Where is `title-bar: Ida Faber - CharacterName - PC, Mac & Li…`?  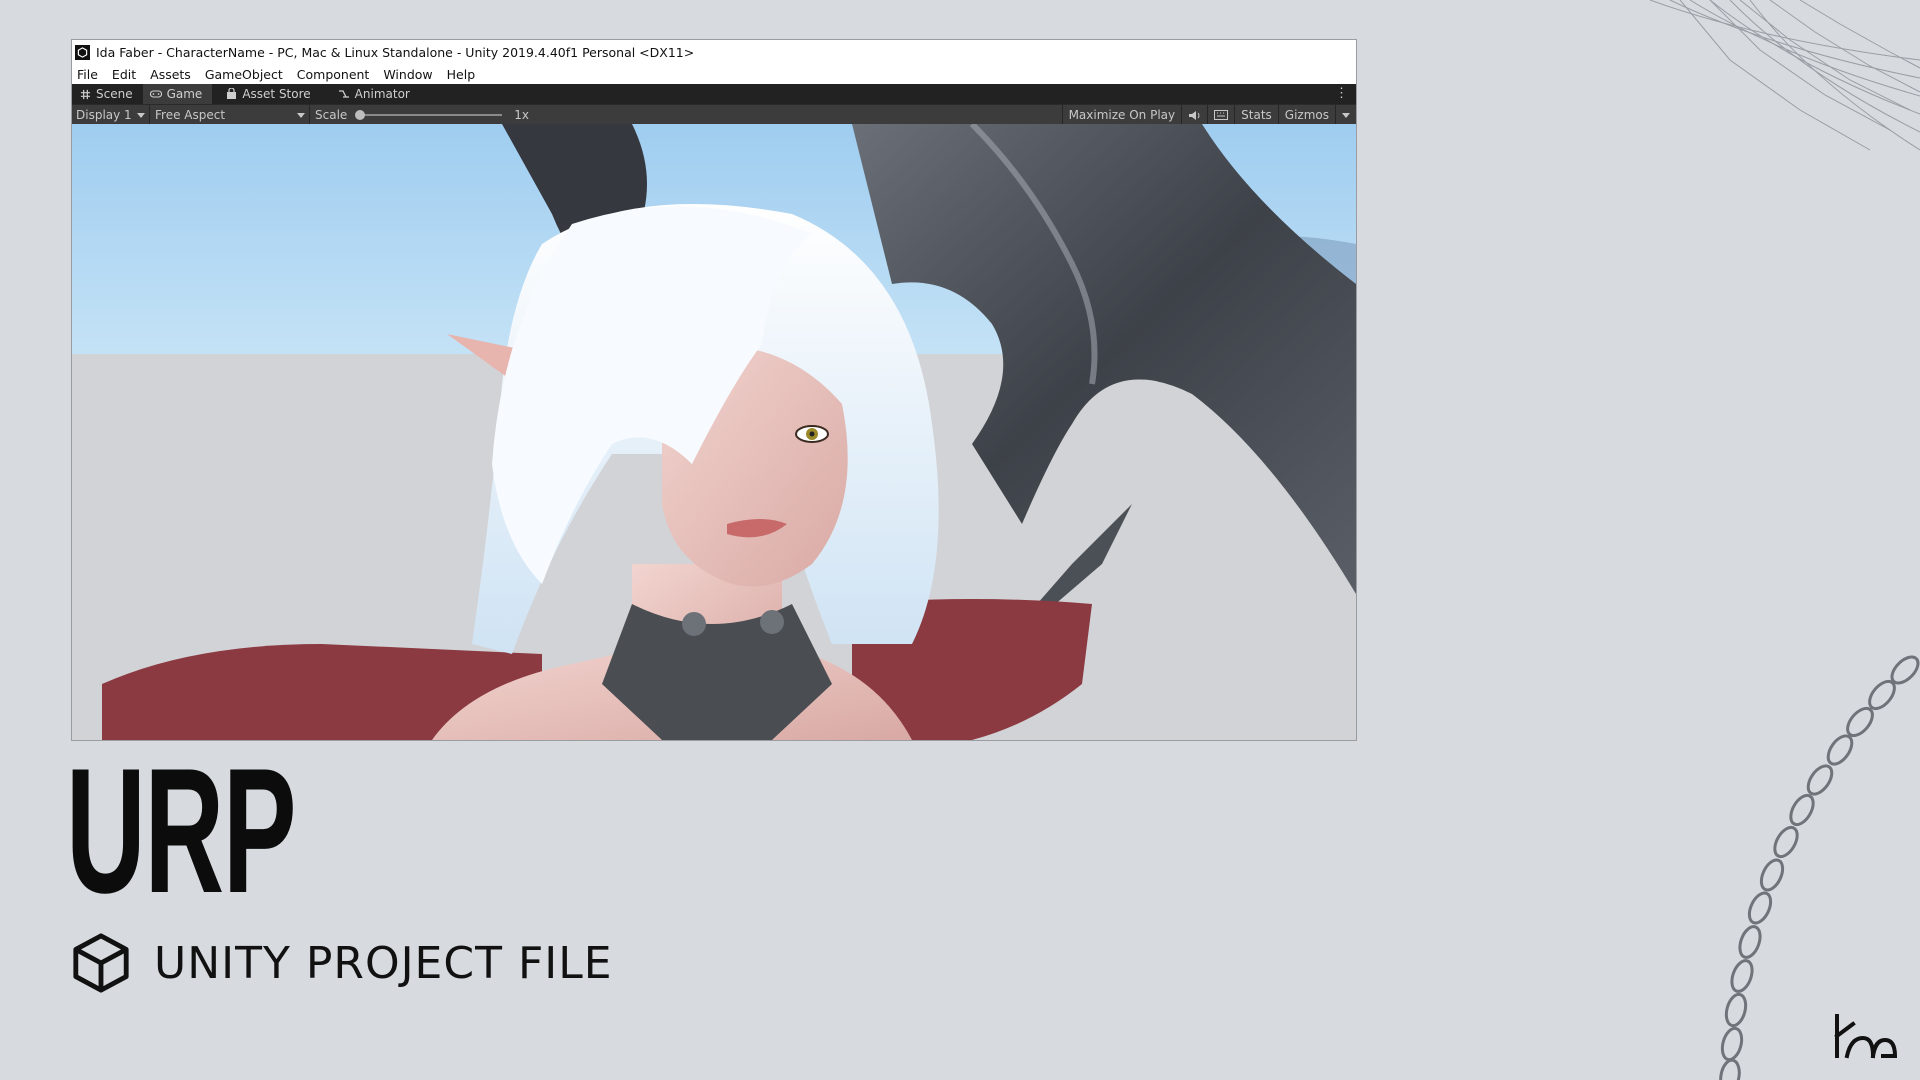 title-bar: Ida Faber - CharacterName - PC, Mac & Li… is located at coordinates (714, 52).